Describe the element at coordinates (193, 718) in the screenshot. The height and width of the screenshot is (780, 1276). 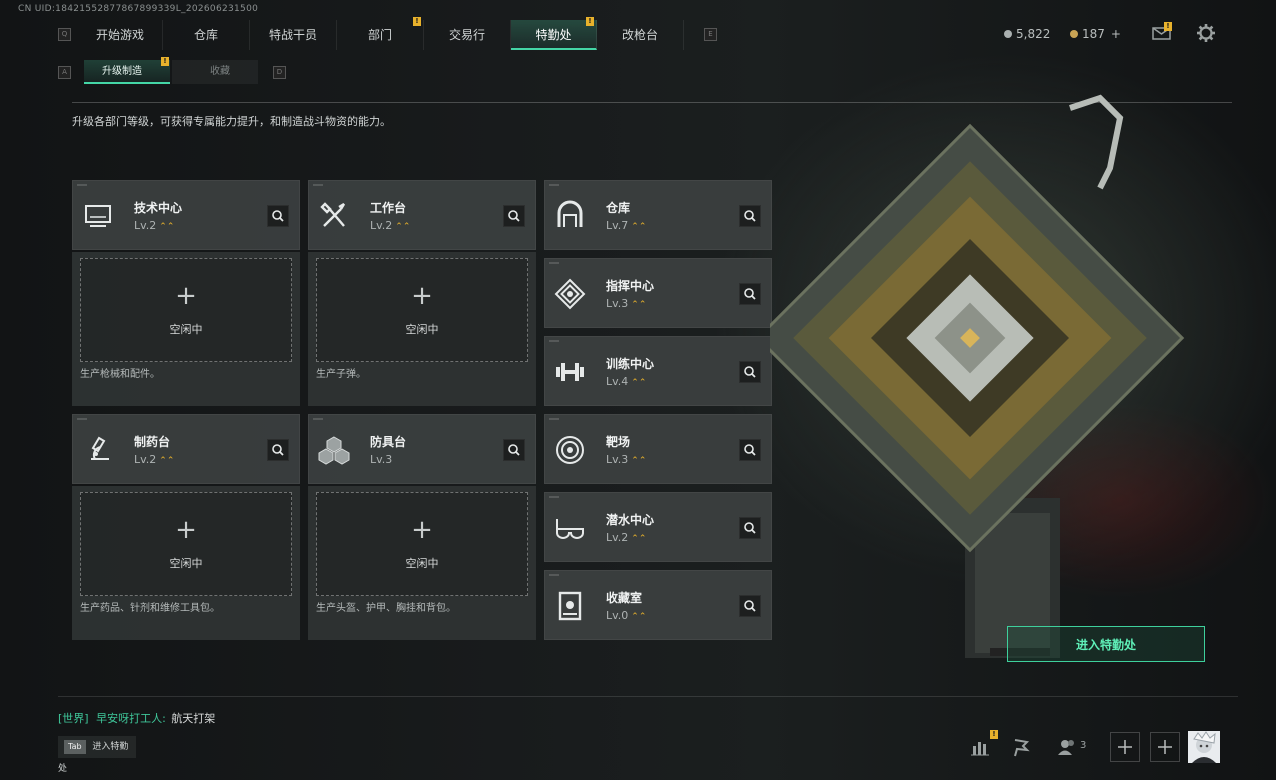
I see `chat-message: 航天打架` at that location.